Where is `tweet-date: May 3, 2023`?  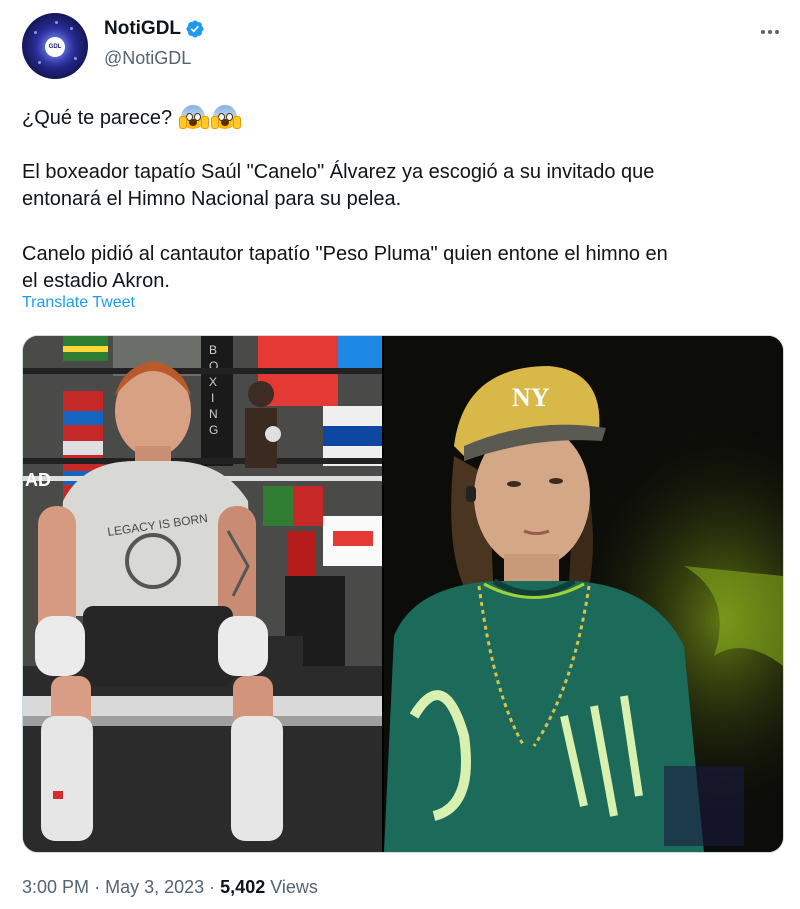 tweet-date: May 3, 2023 is located at coordinates (154, 887).